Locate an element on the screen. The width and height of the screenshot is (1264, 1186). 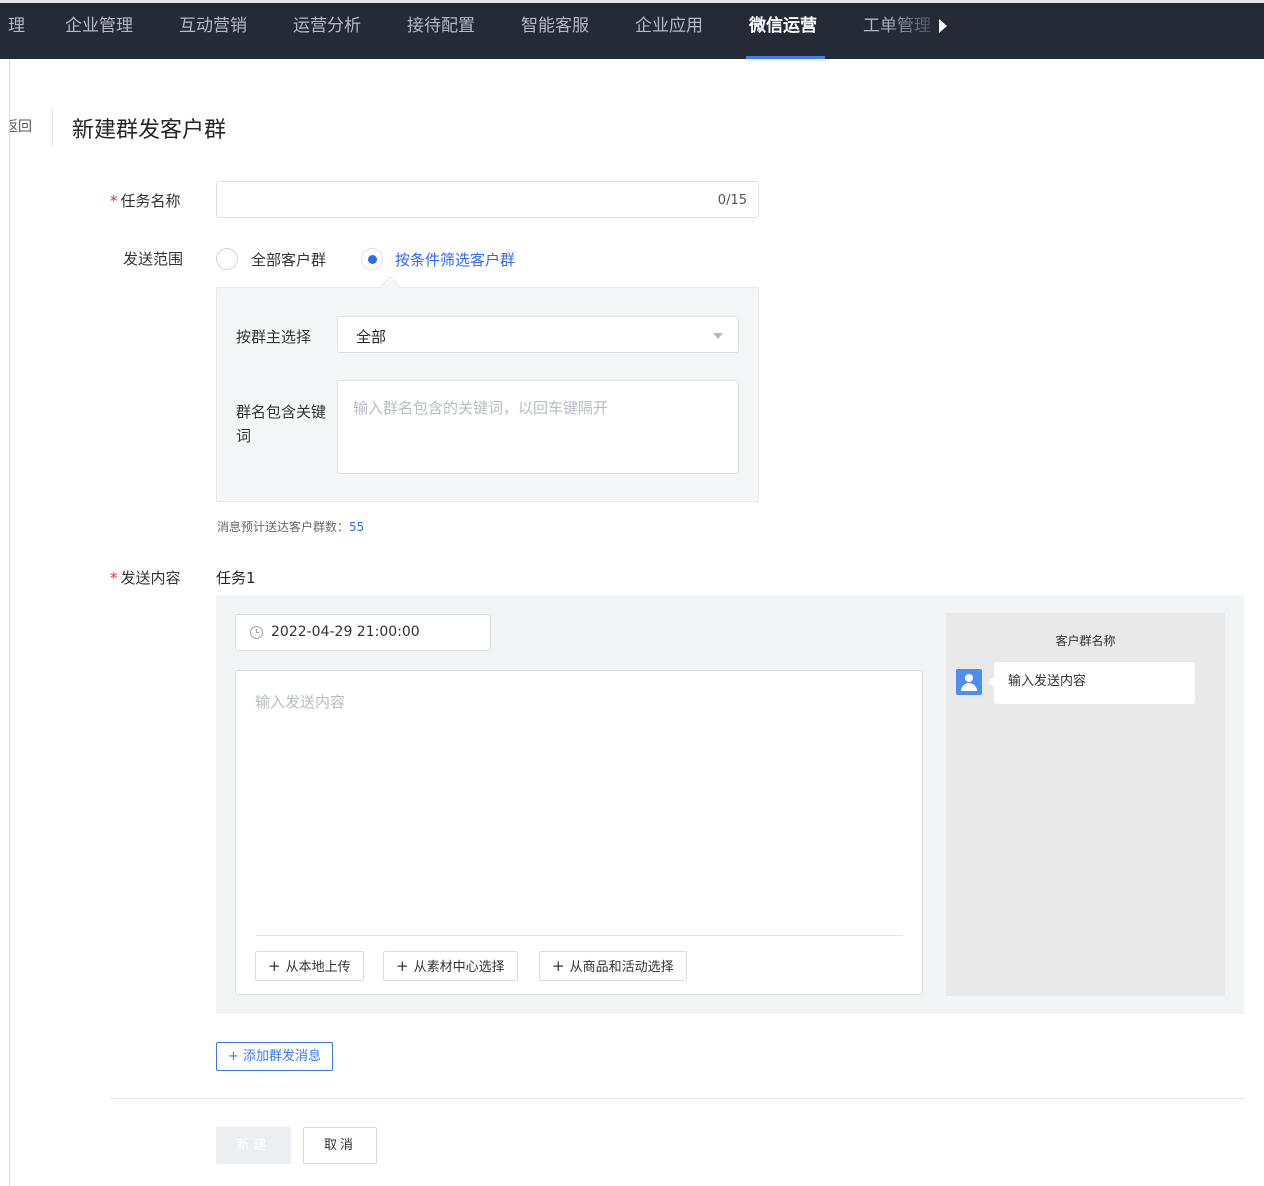
send-scope-label: 发送范围 is located at coordinates (153, 259).